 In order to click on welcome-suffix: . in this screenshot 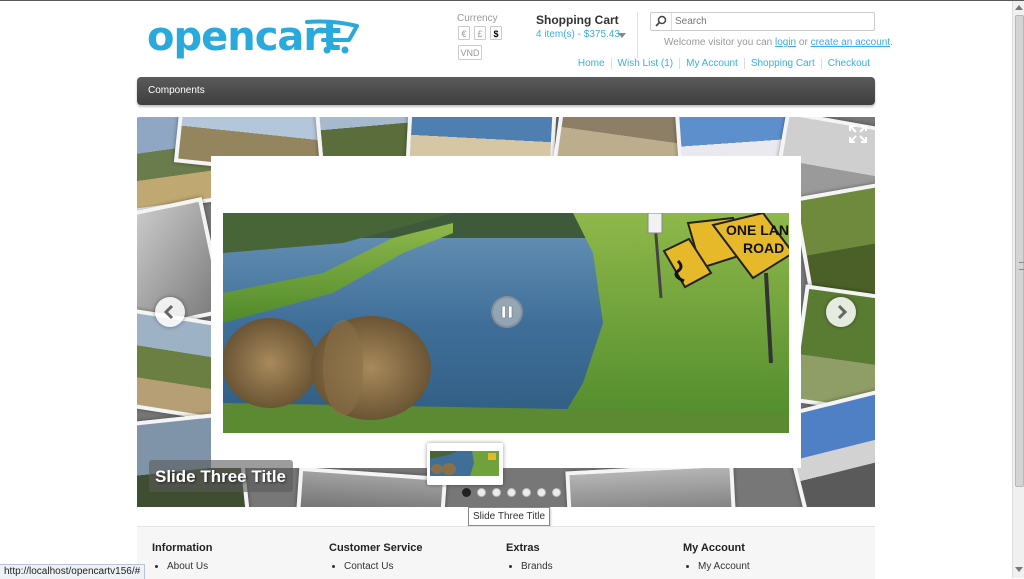, I will do `click(891, 42)`.